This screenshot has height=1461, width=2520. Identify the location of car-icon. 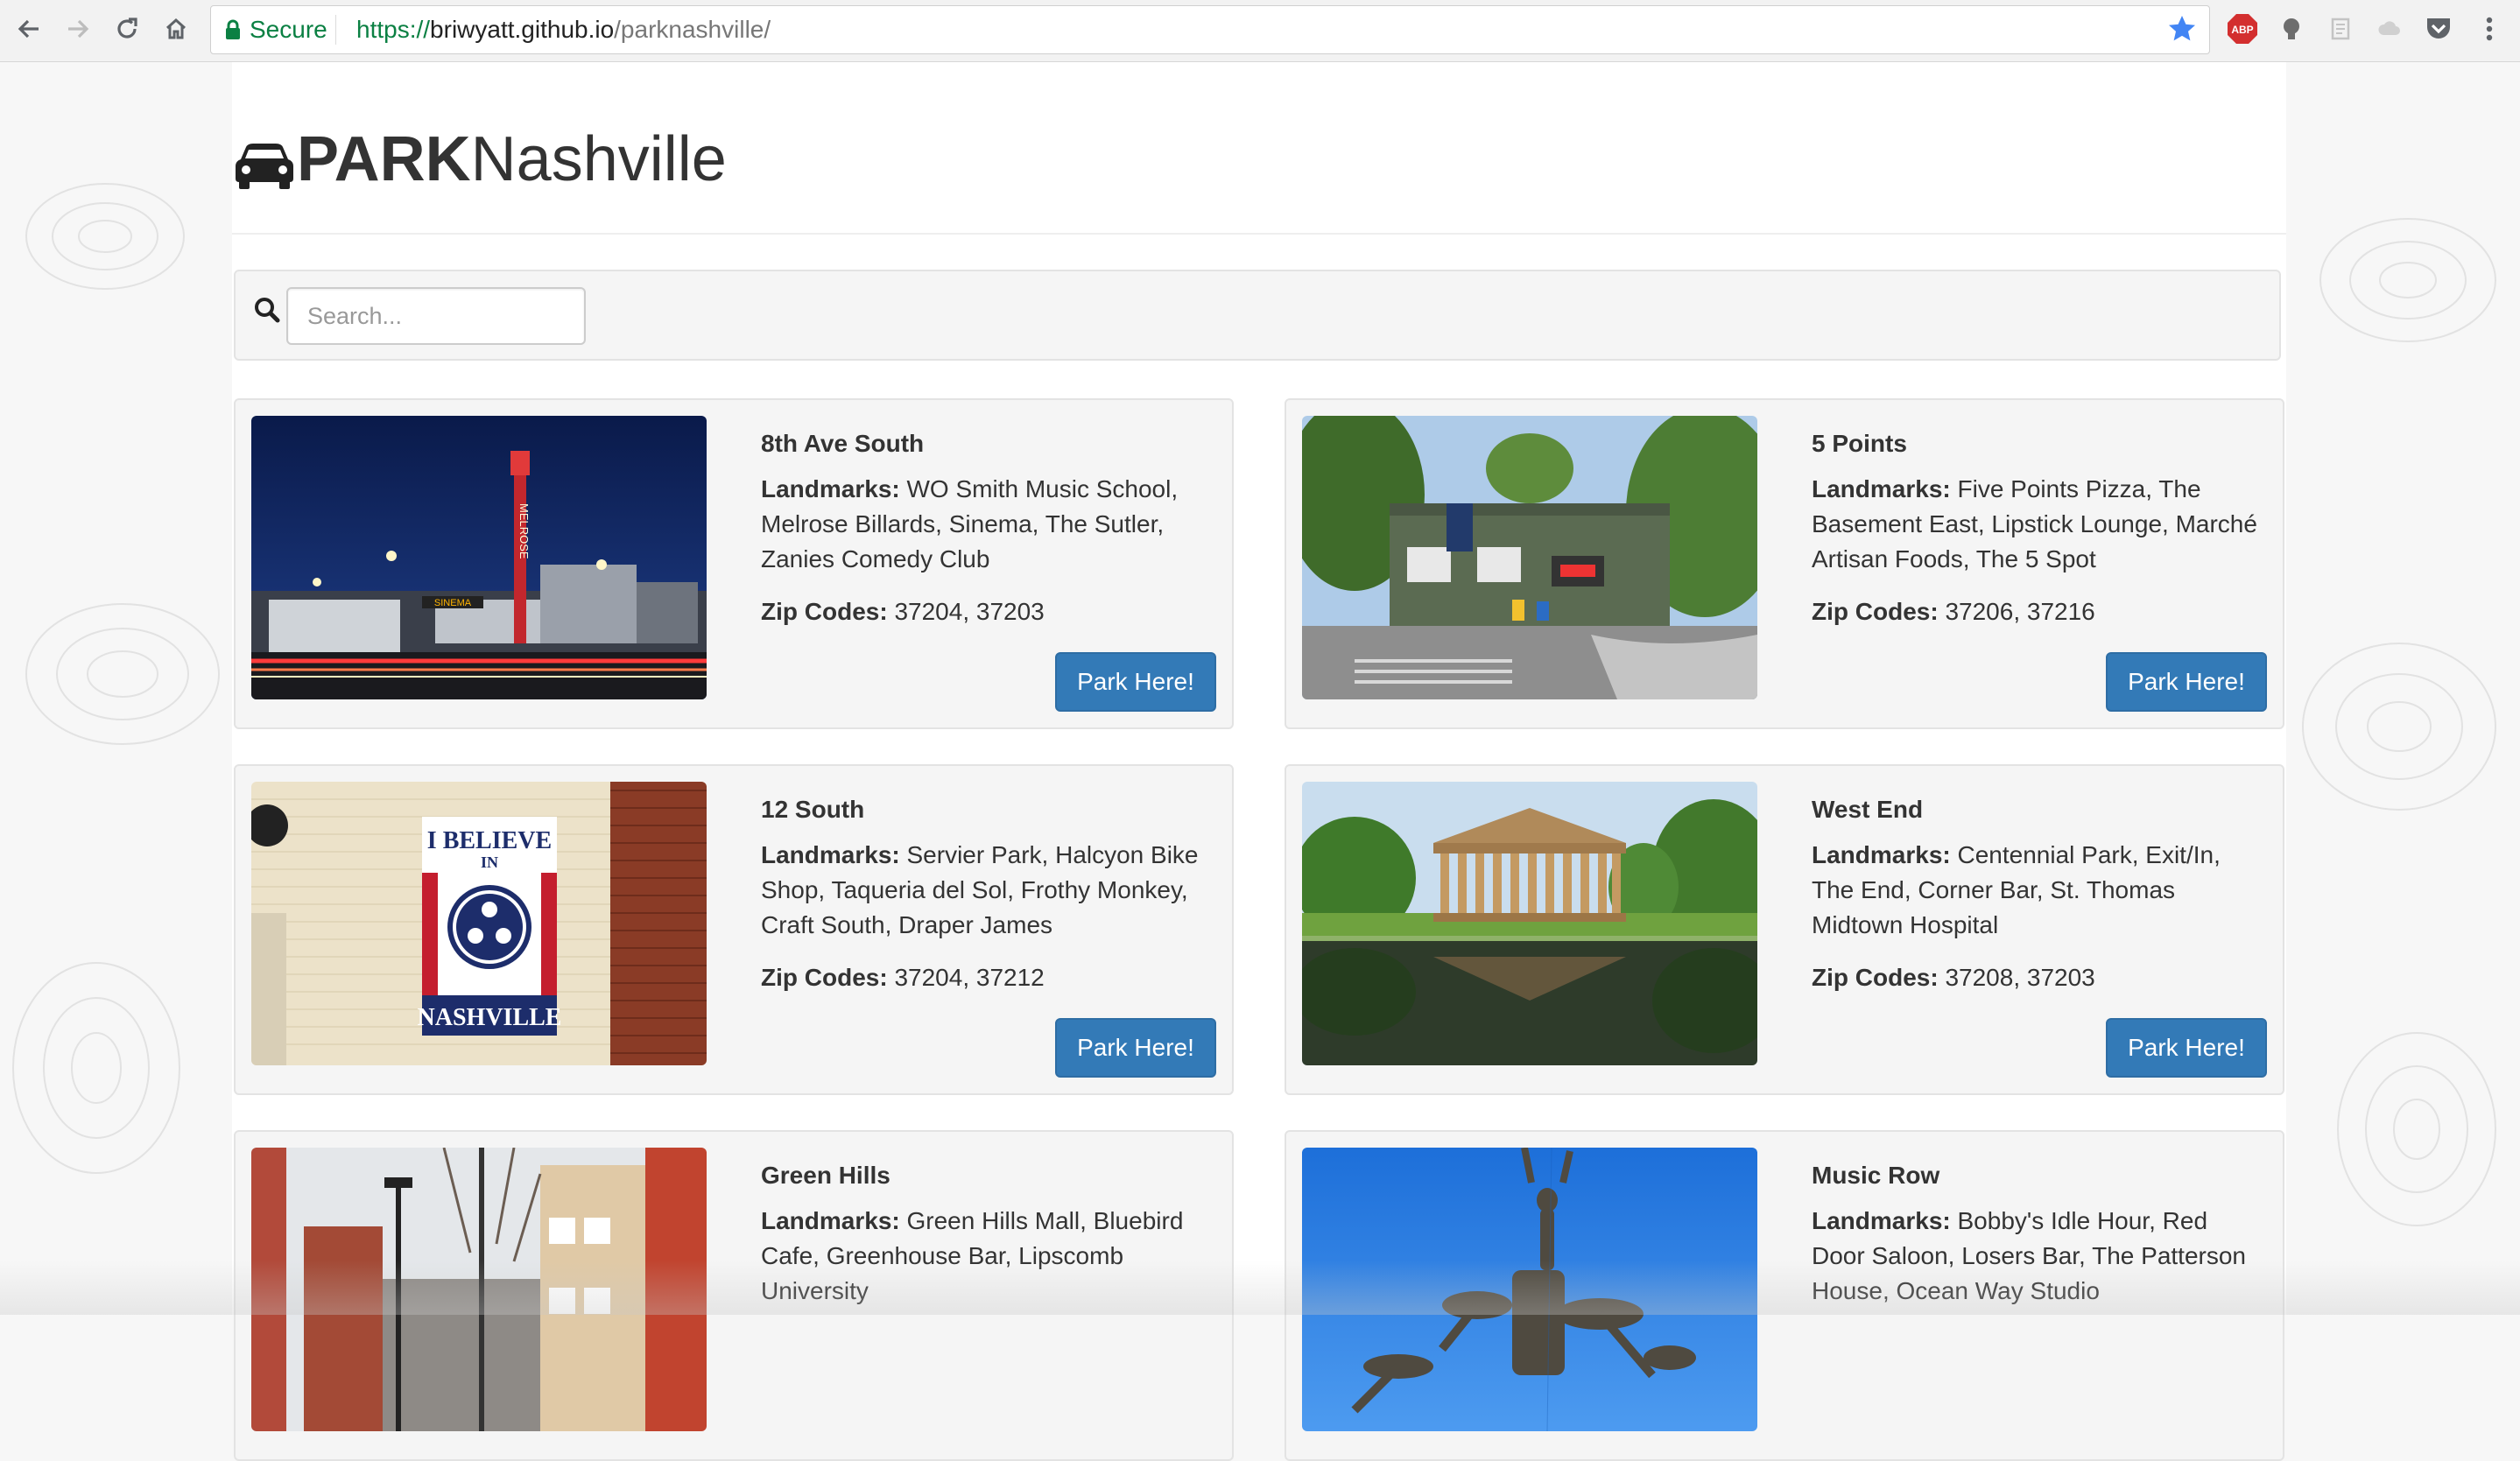
(264, 166).